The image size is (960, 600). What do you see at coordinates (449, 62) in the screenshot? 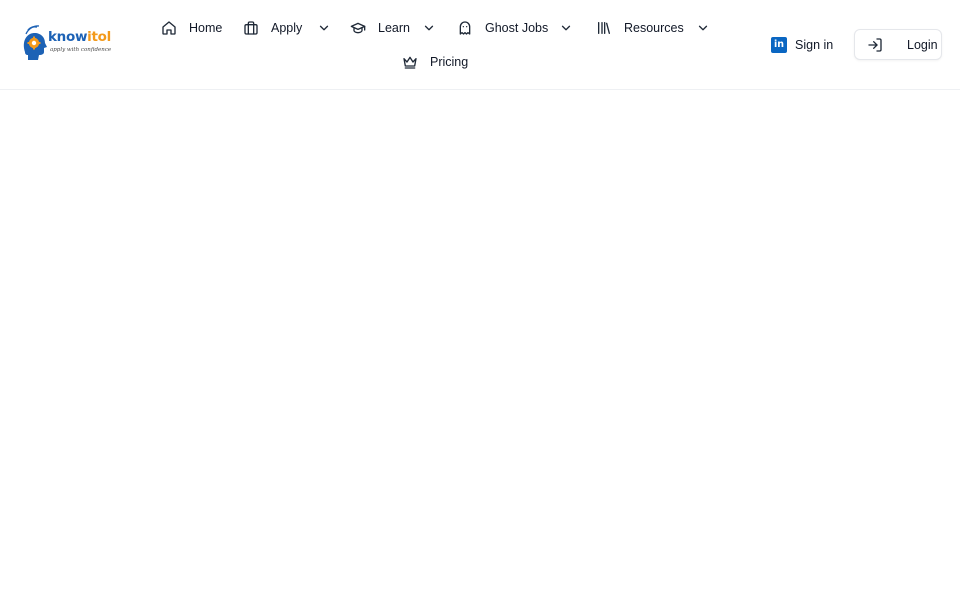
I see `nav-label-pricing: Pricing` at bounding box center [449, 62].